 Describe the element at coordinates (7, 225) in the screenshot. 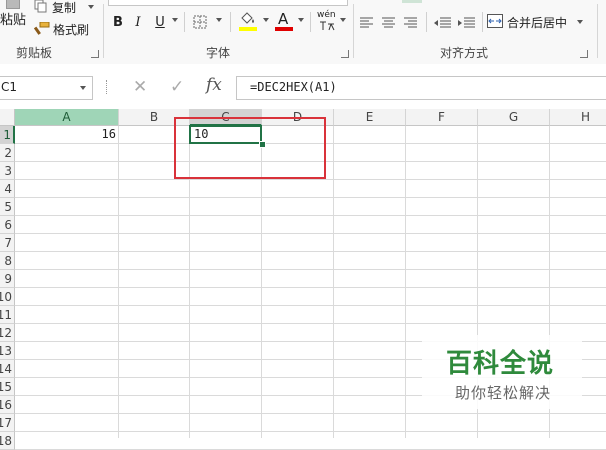

I see `row-header-6: 6` at that location.